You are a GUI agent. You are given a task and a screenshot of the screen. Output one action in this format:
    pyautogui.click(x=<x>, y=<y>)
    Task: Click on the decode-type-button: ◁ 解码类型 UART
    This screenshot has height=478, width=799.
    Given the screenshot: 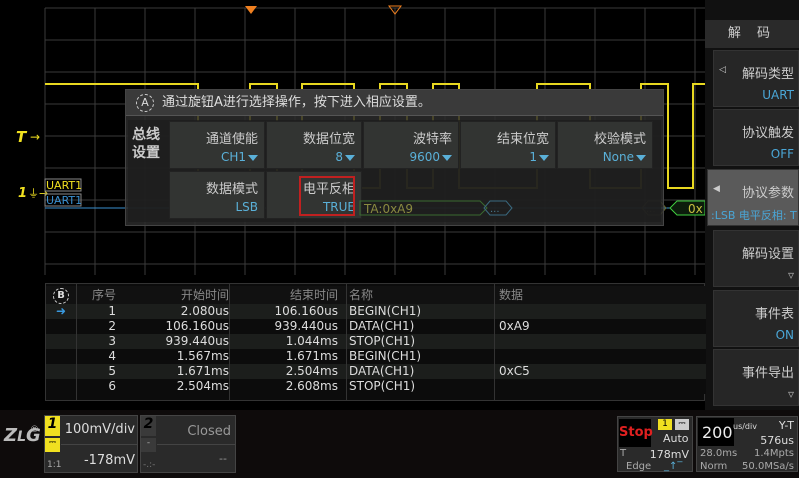 What is the action you would take?
    pyautogui.click(x=756, y=78)
    